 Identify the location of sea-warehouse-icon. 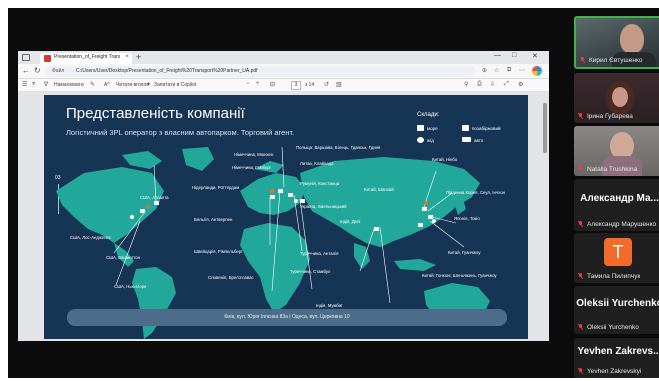
(420, 128).